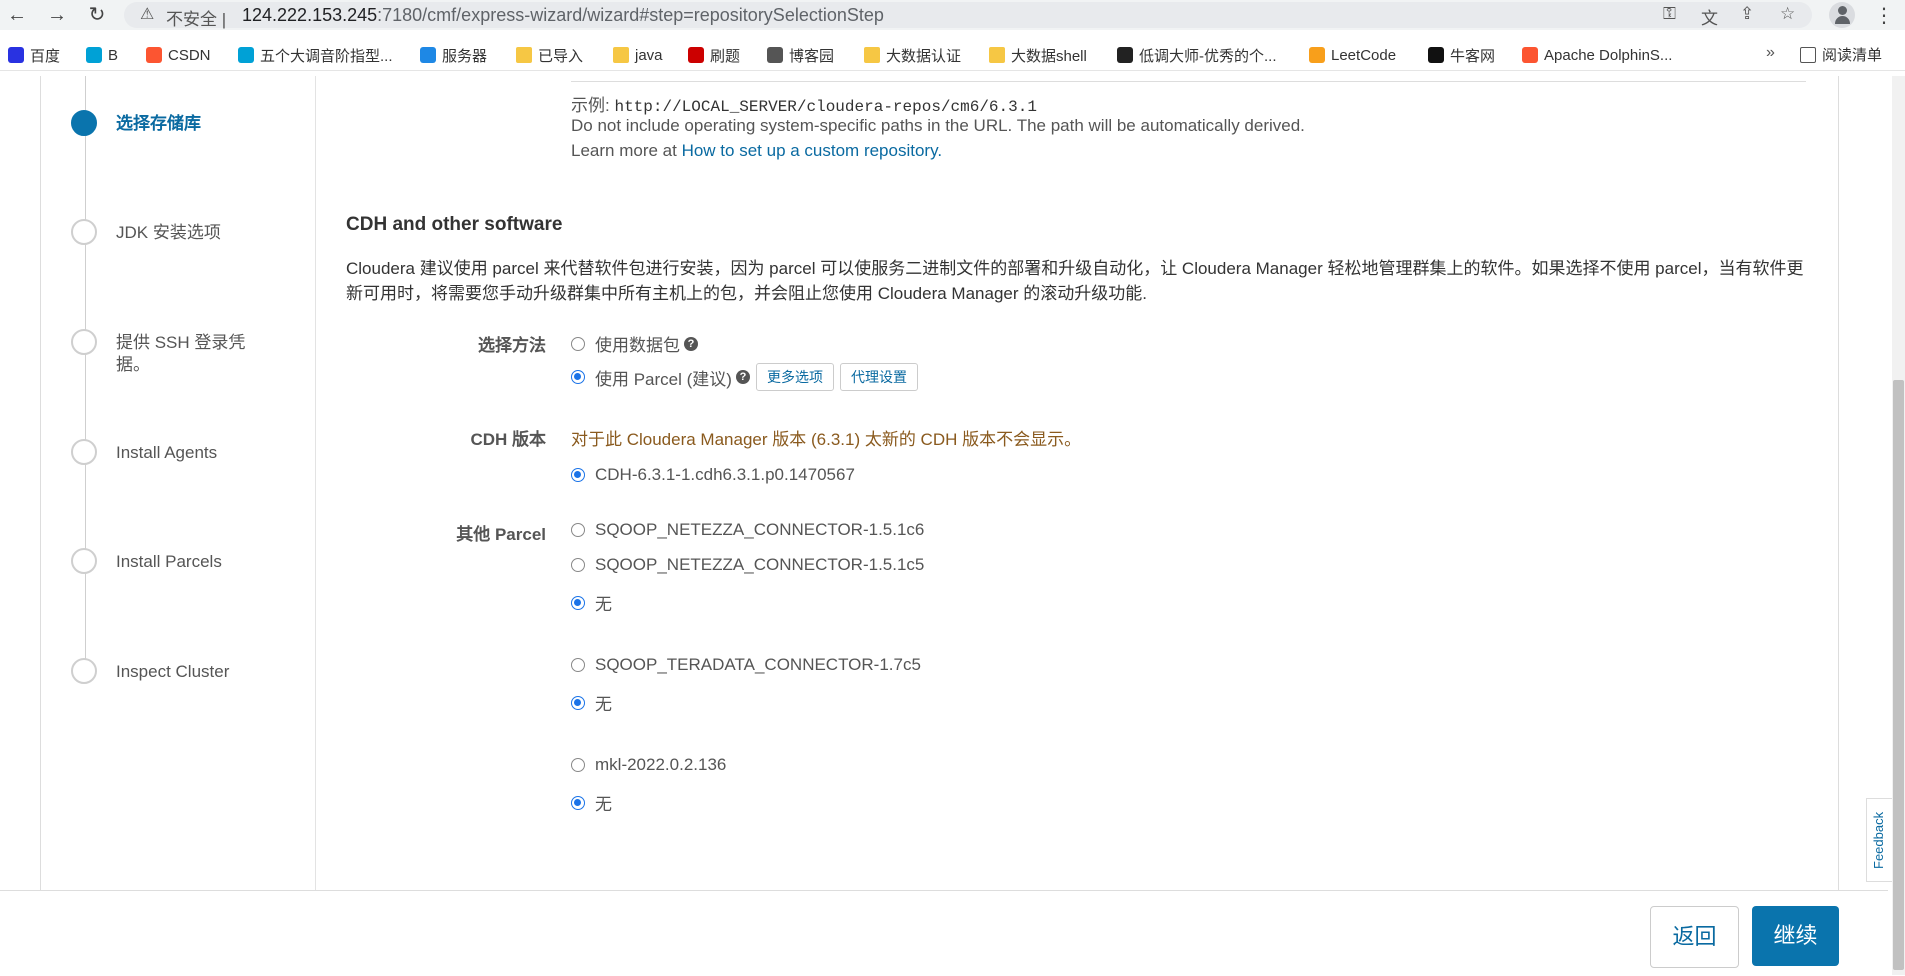 This screenshot has width=1905, height=976. I want to click on radio-cdh-version: CDH-6.3.1-1.cdh6.3.1.p0.1470567, so click(713, 475).